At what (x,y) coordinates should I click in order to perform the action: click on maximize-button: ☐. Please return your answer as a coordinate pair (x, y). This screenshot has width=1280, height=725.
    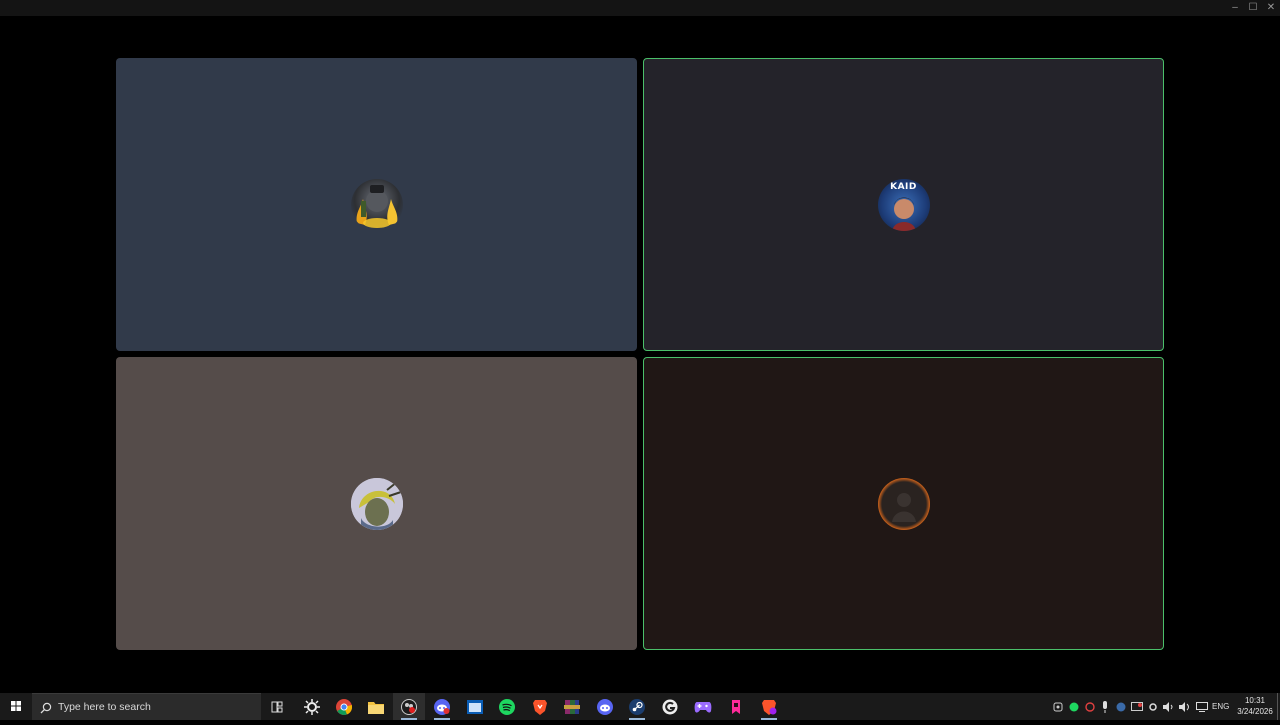
    Looking at the image, I should click on (1253, 8).